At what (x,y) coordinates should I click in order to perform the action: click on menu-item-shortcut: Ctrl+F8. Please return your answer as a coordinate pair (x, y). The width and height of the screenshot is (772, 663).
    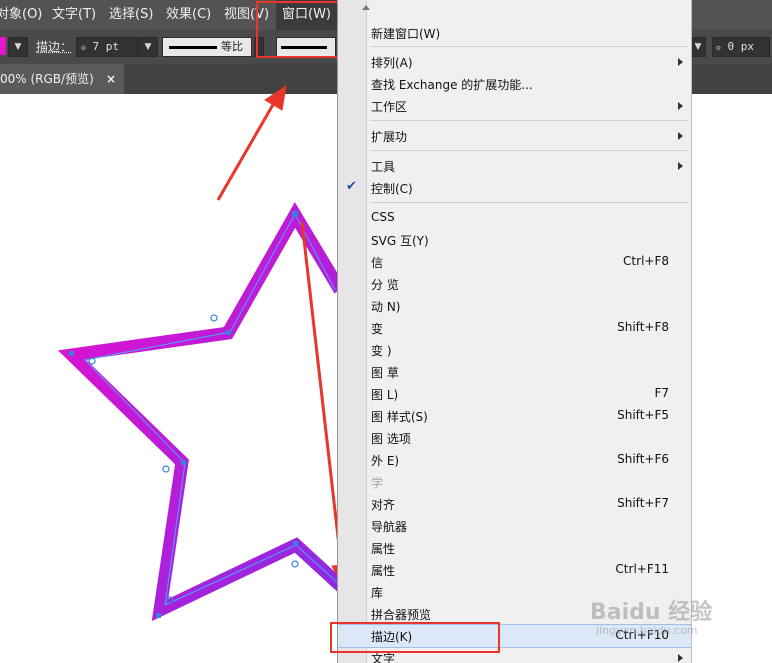
    Looking at the image, I should click on (646, 261).